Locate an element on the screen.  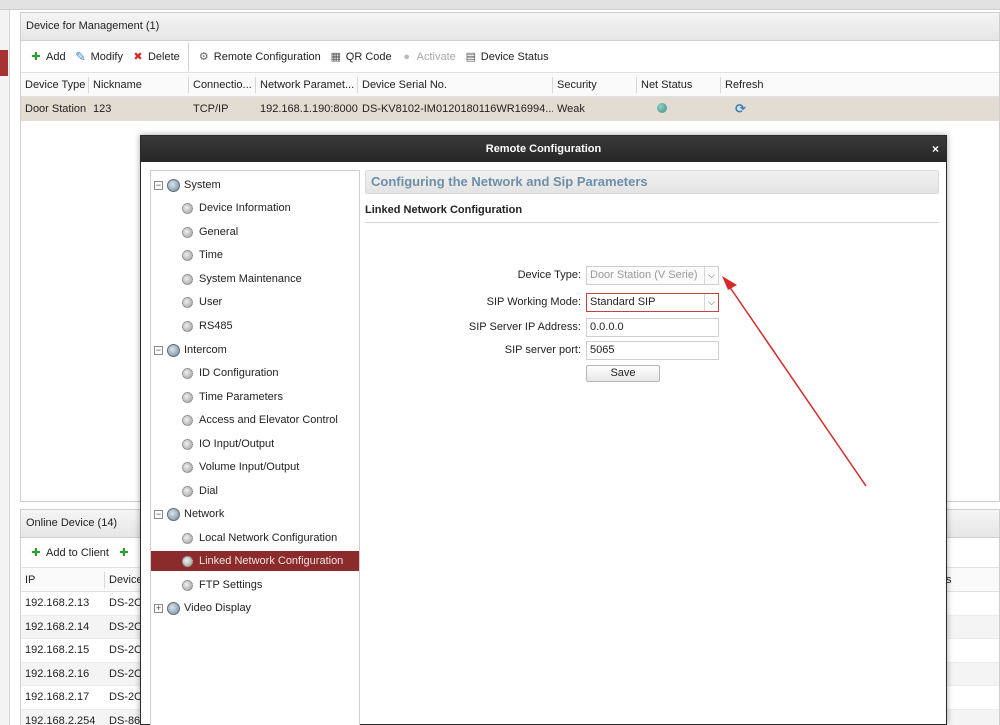
column-refresh: Refresh is located at coordinates (761, 85).